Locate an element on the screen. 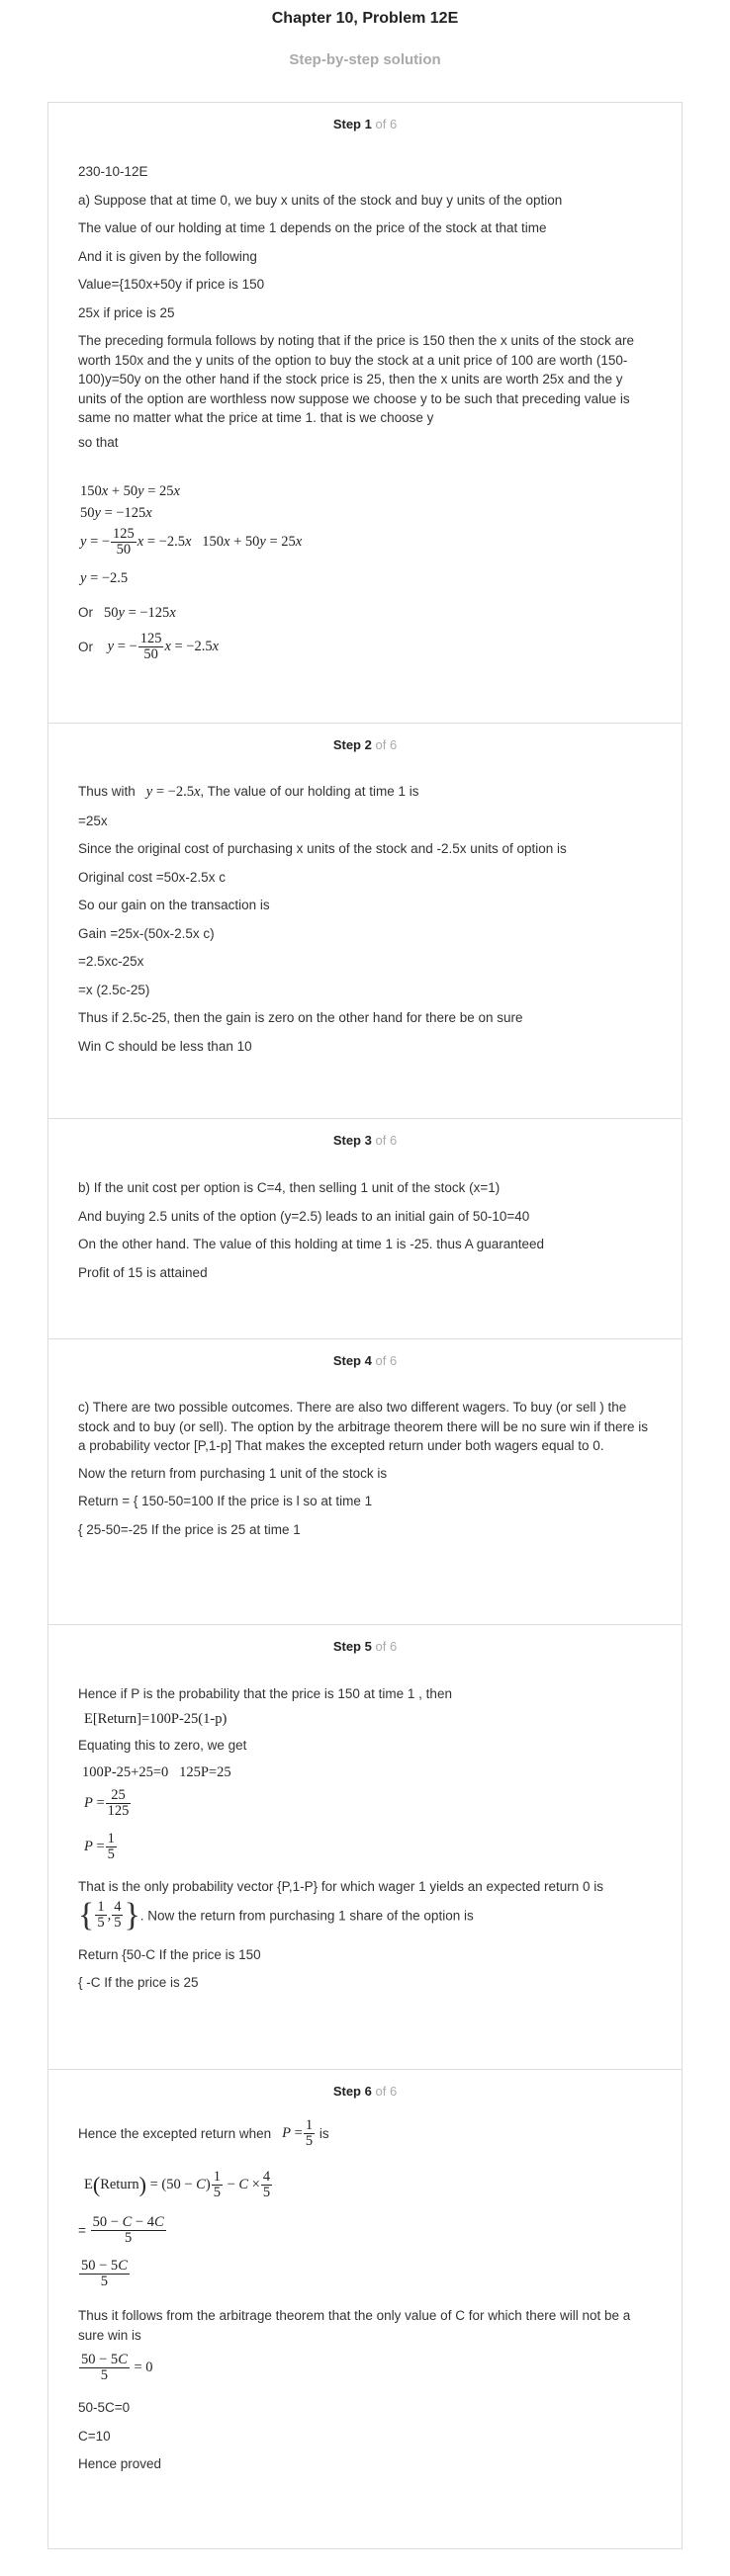 The image size is (730, 2576). fraction: 125 50 is located at coordinates (150, 646).